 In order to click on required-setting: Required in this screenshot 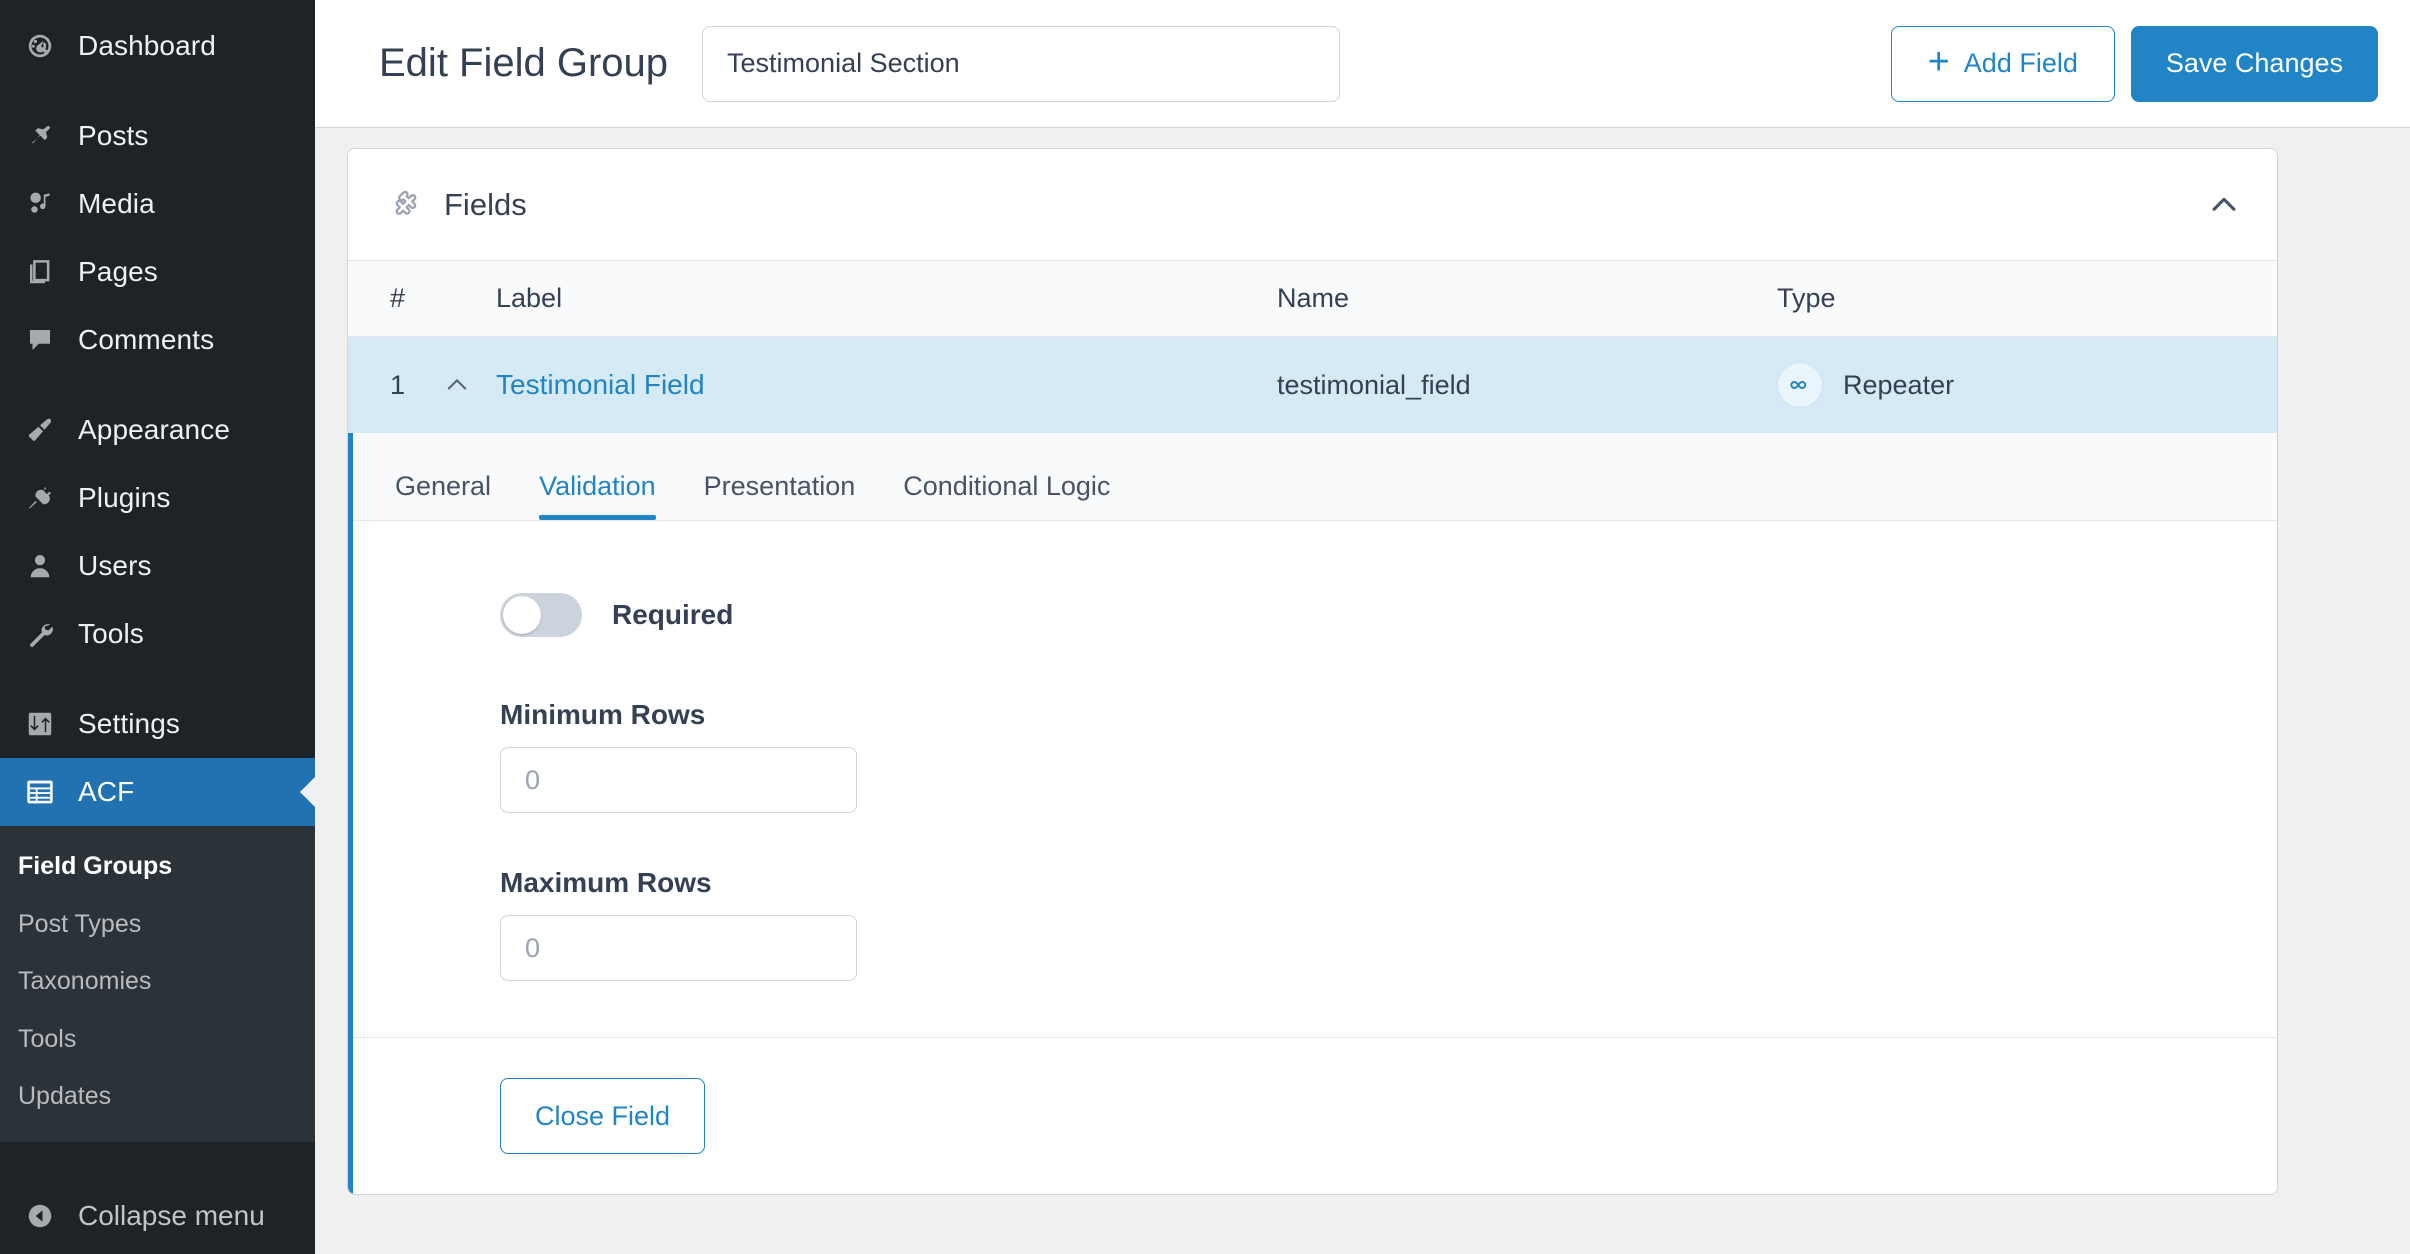, I will do `click(1315, 615)`.